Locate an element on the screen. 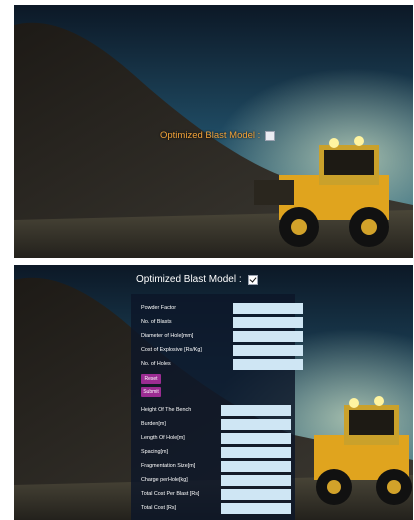 The height and width of the screenshot is (520, 414). no-of-blasts-input is located at coordinates (268, 322).